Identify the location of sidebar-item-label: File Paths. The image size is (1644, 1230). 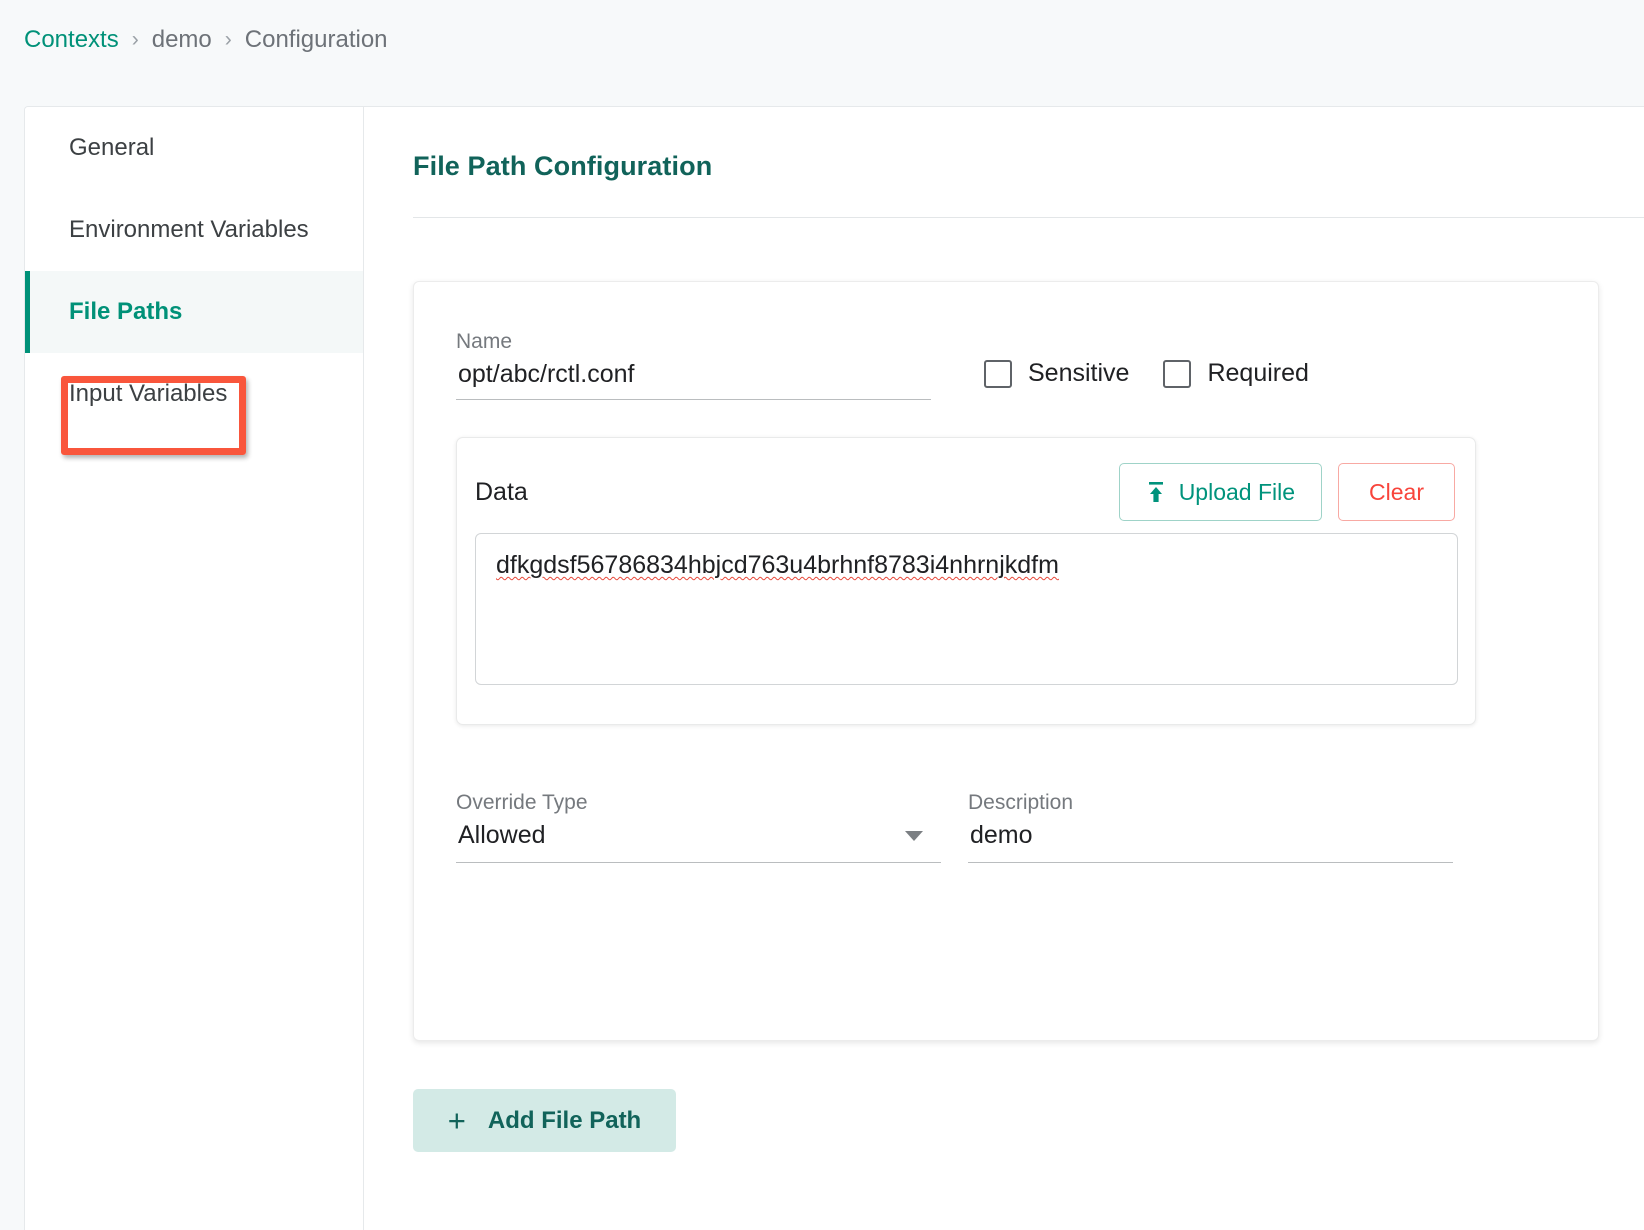
(126, 311).